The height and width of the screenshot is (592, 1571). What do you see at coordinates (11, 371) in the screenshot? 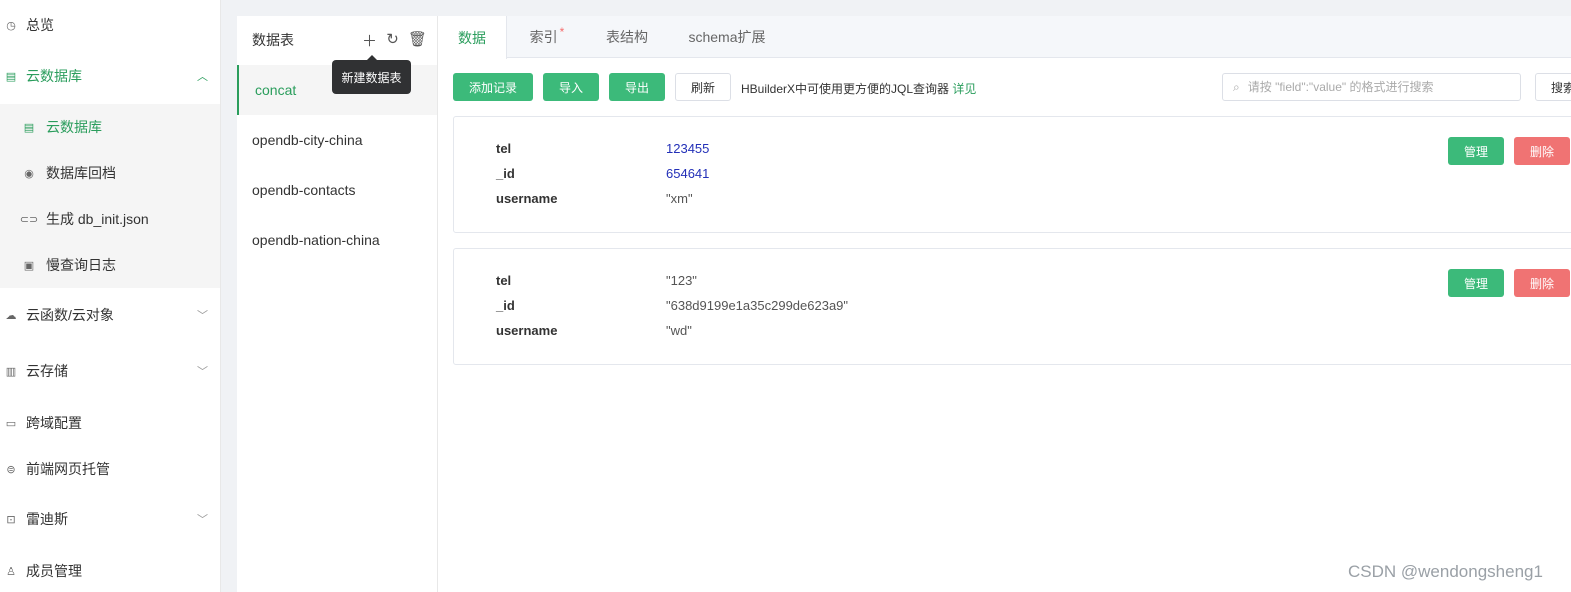
I see `storage-icon: ▥` at bounding box center [11, 371].